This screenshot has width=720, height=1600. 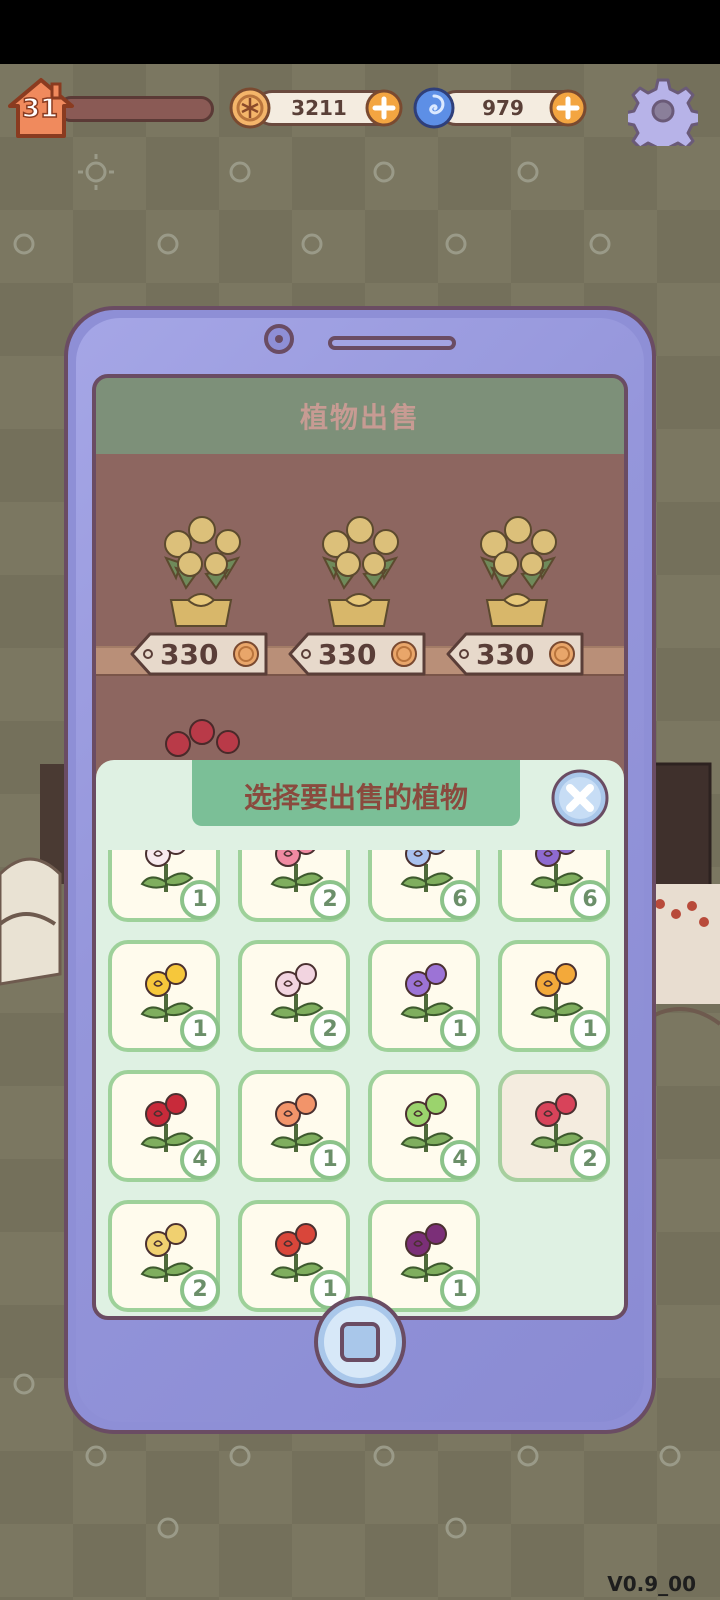 I want to click on level-indicator: 31, so click(x=111, y=108).